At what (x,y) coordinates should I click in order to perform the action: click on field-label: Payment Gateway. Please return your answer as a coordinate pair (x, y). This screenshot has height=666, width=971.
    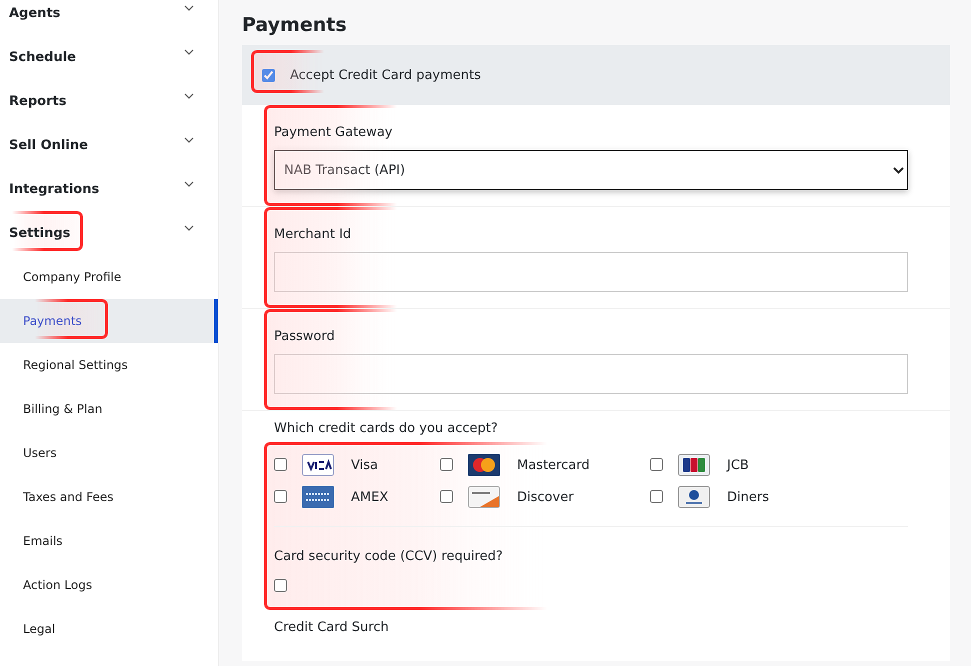
    Looking at the image, I should click on (334, 132).